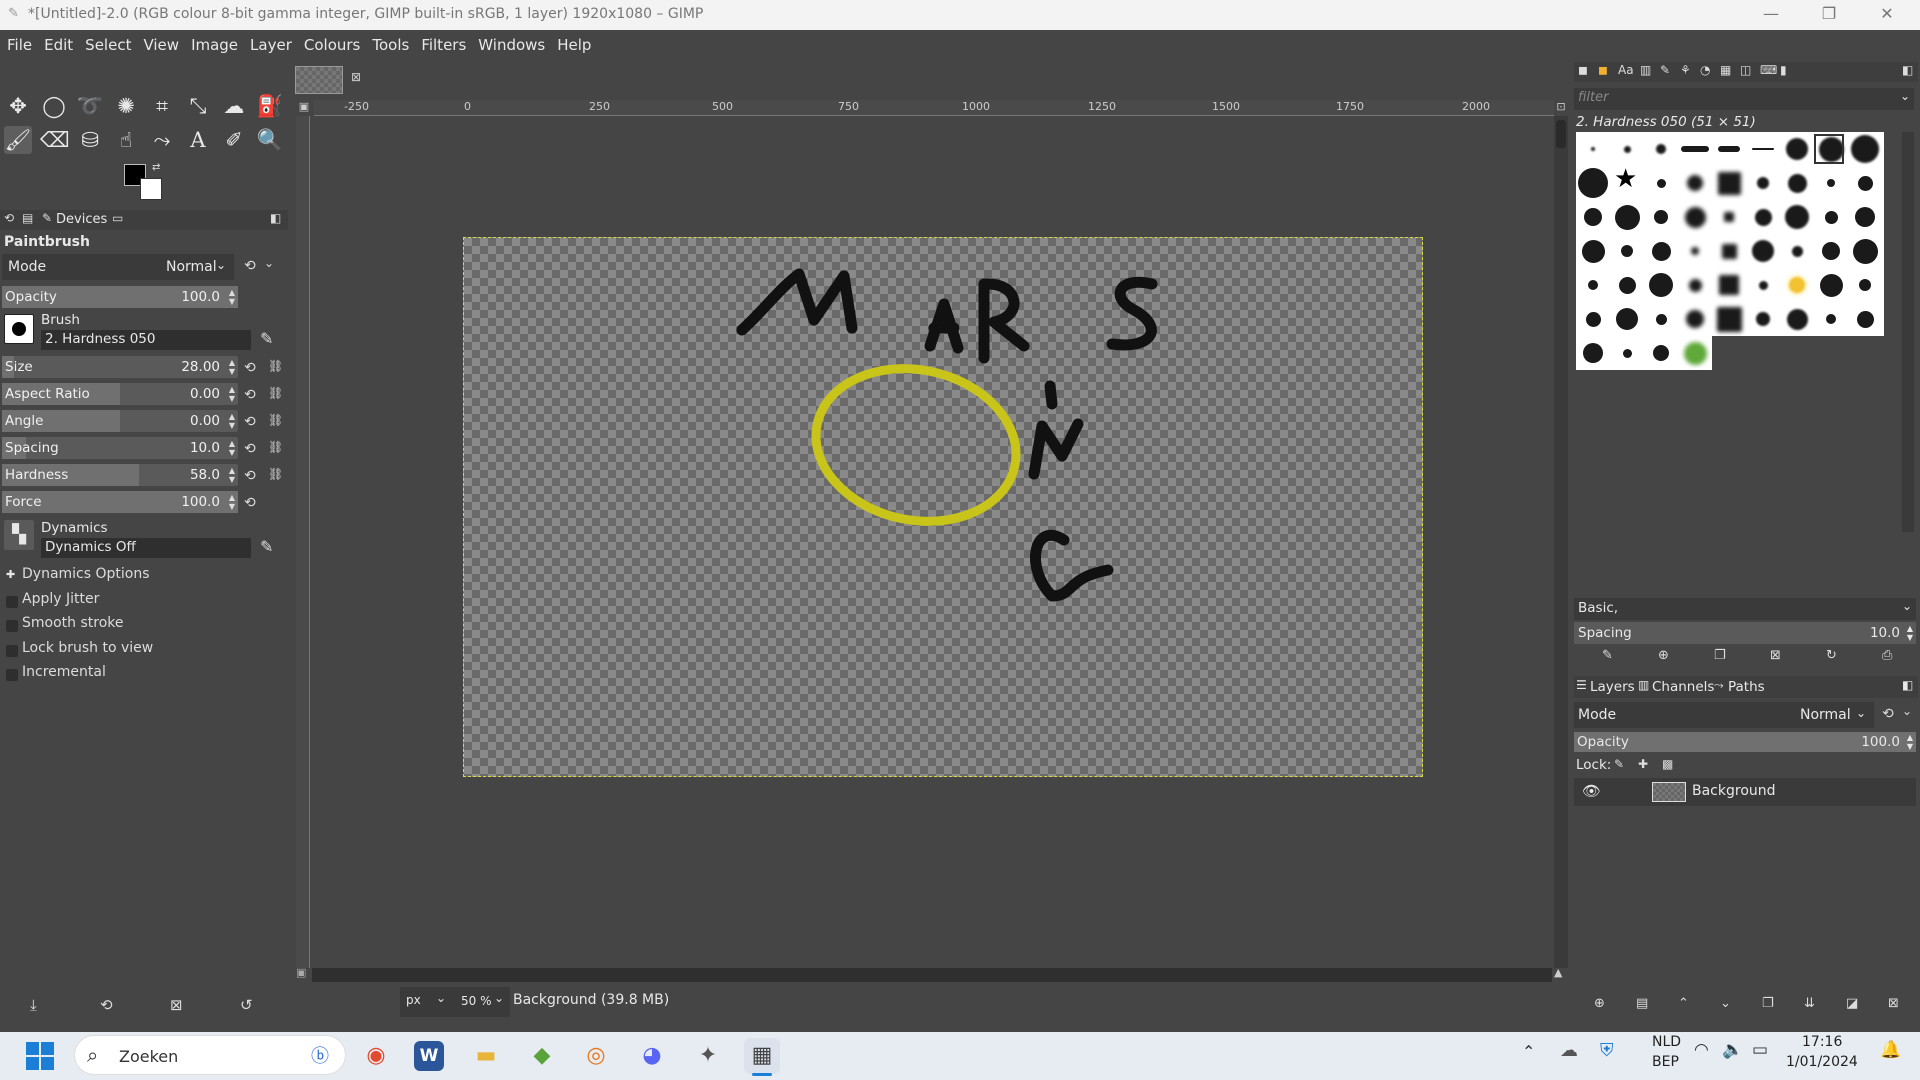  I want to click on reset-options-icon: ↺, so click(246, 1005).